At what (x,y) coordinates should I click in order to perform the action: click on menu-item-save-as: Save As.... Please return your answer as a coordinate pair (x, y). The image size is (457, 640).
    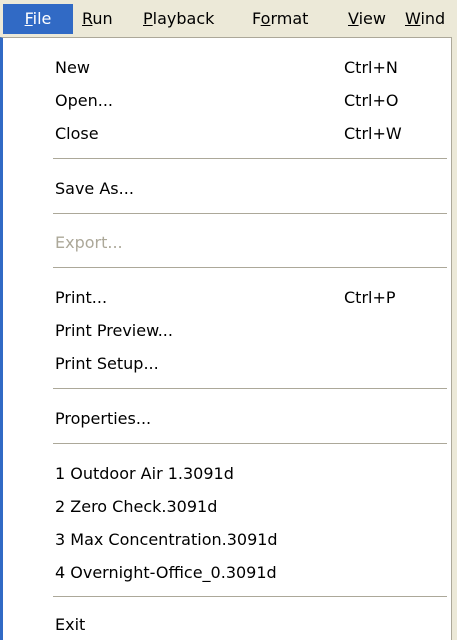
    Looking at the image, I should click on (253, 189).